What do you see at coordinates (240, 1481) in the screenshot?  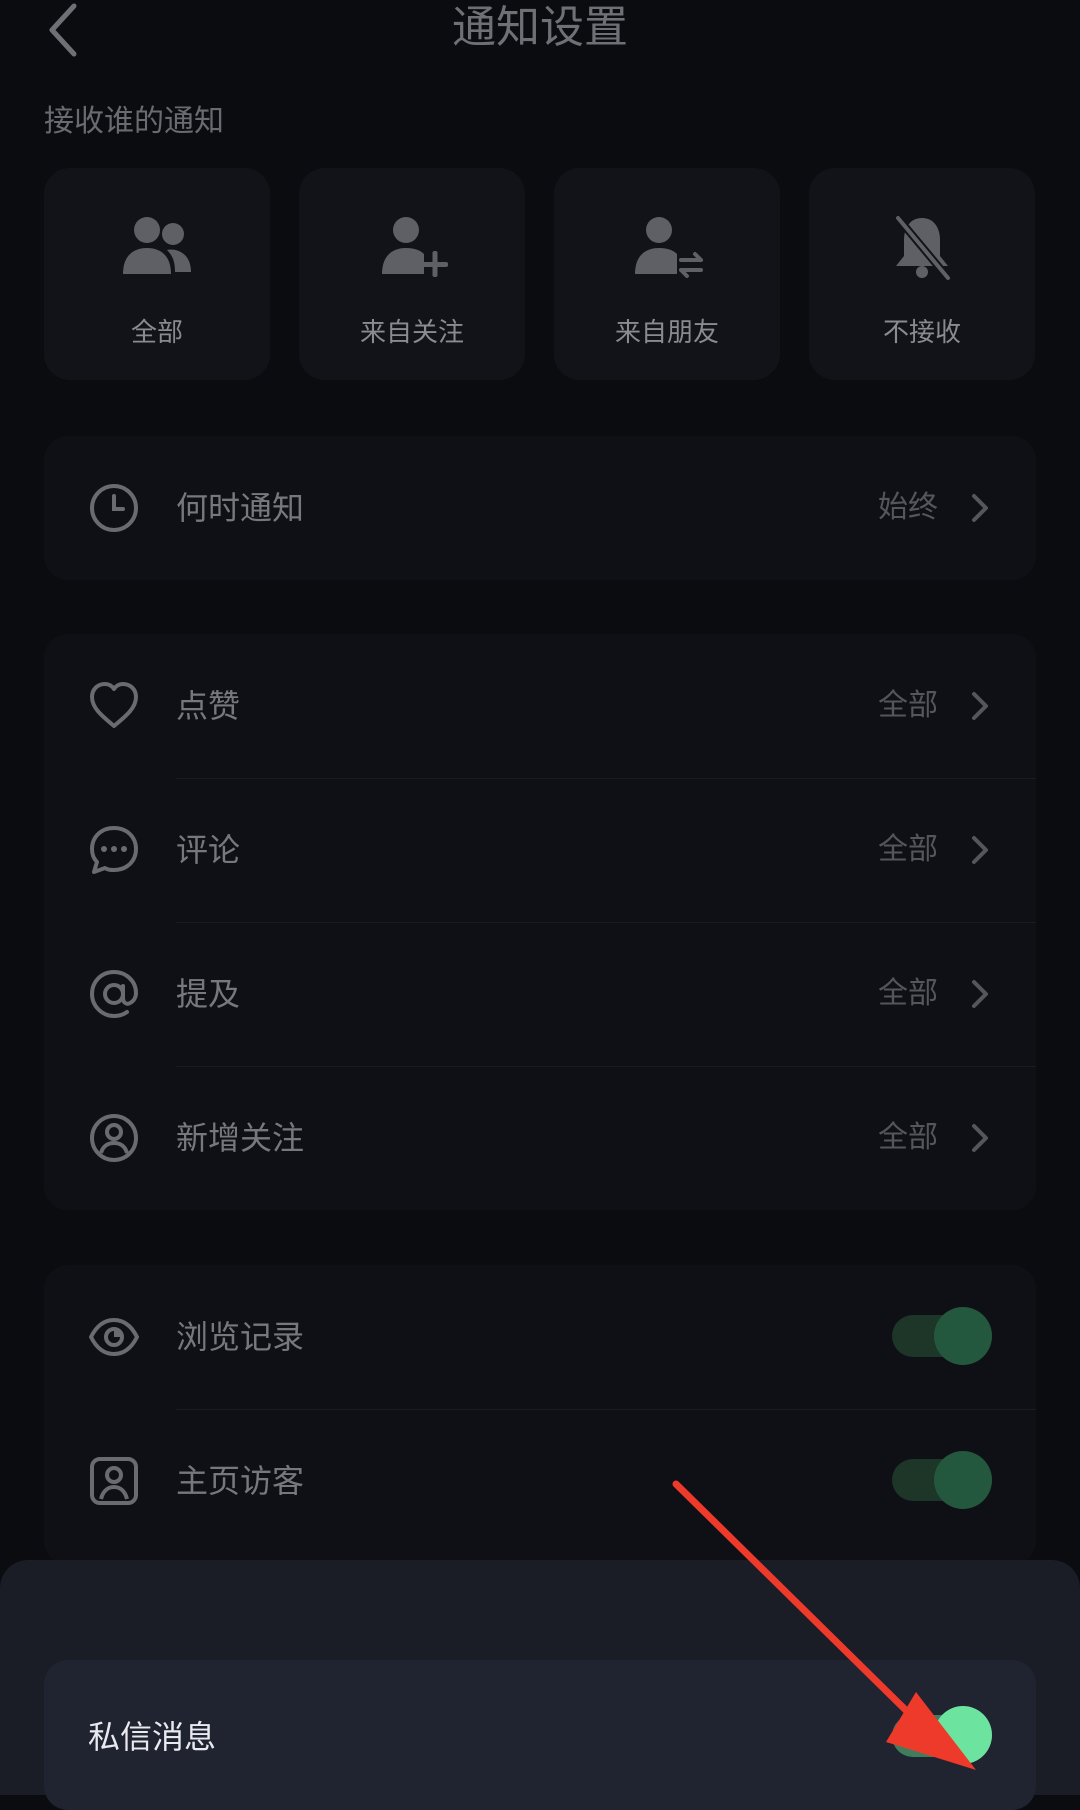 I see `row-label: 主页访客` at bounding box center [240, 1481].